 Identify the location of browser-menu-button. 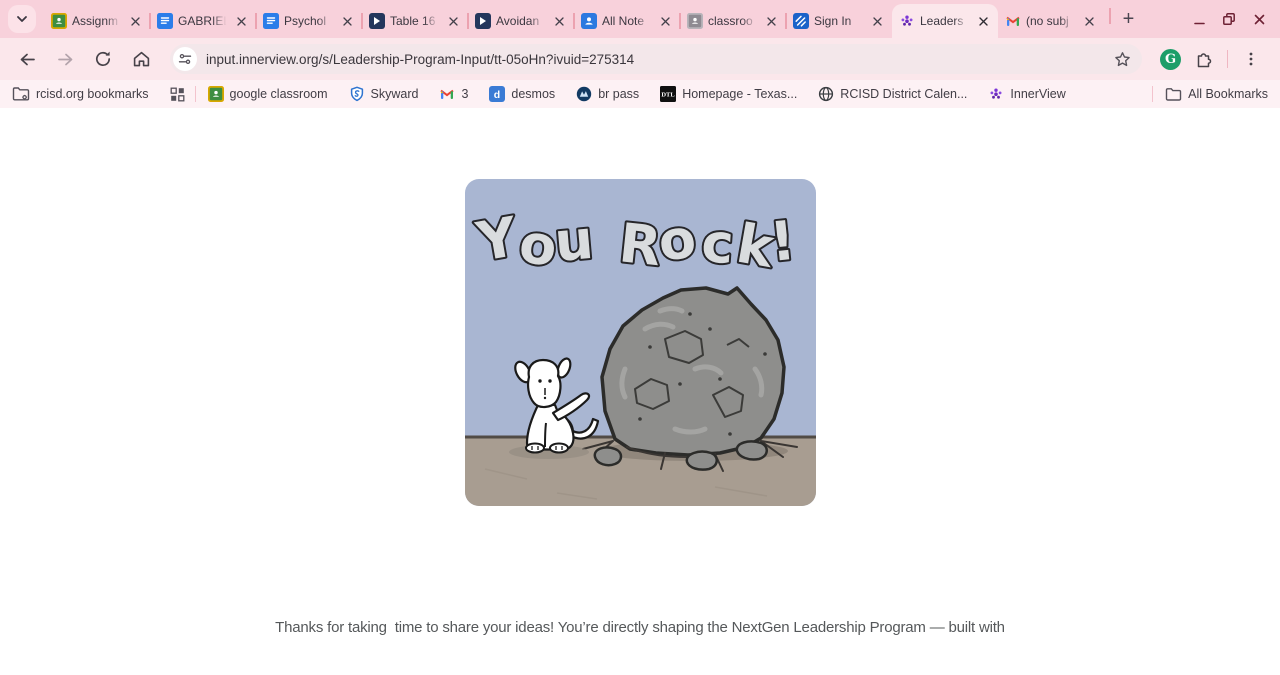
(1251, 59).